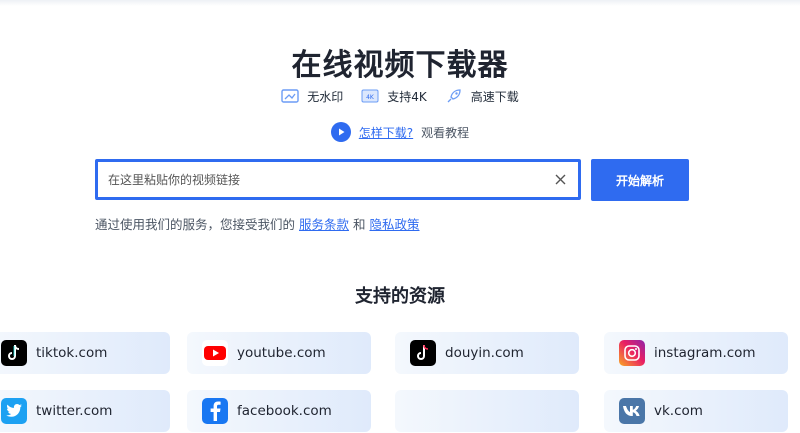  Describe the element at coordinates (74, 411) in the screenshot. I see `source-label: twitter.com` at that location.